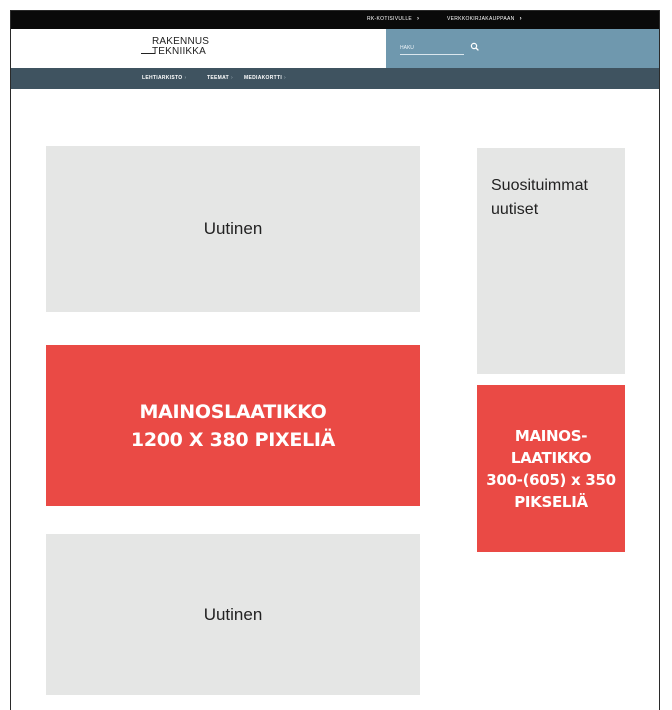  I want to click on nav-item-label: MEDIAKORTTI, so click(263, 78).